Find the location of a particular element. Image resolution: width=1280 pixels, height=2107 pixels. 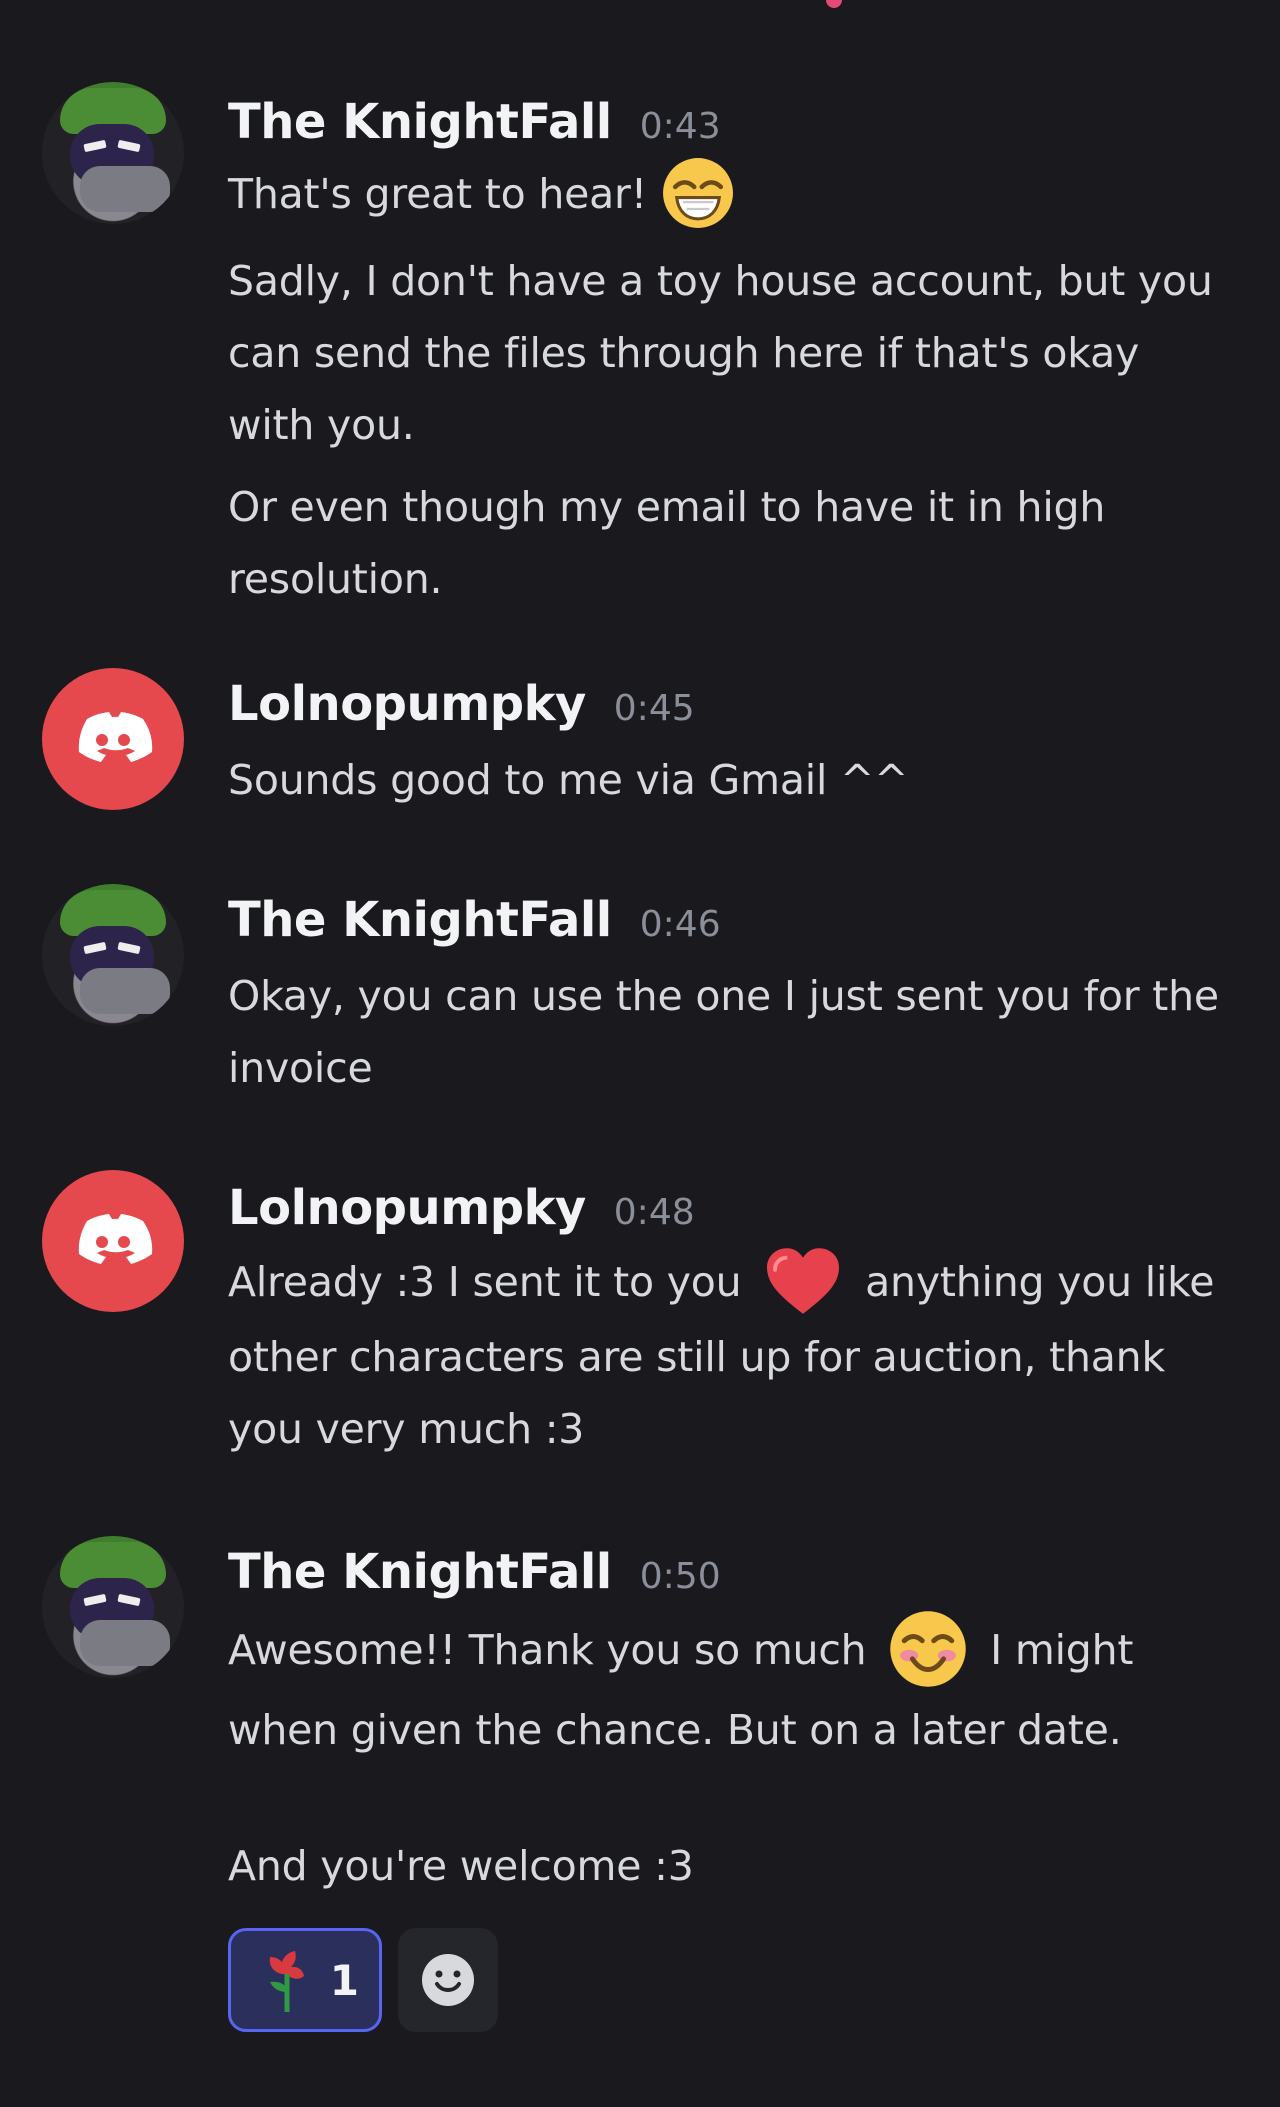

timestamp: 0:48 is located at coordinates (654, 1213).